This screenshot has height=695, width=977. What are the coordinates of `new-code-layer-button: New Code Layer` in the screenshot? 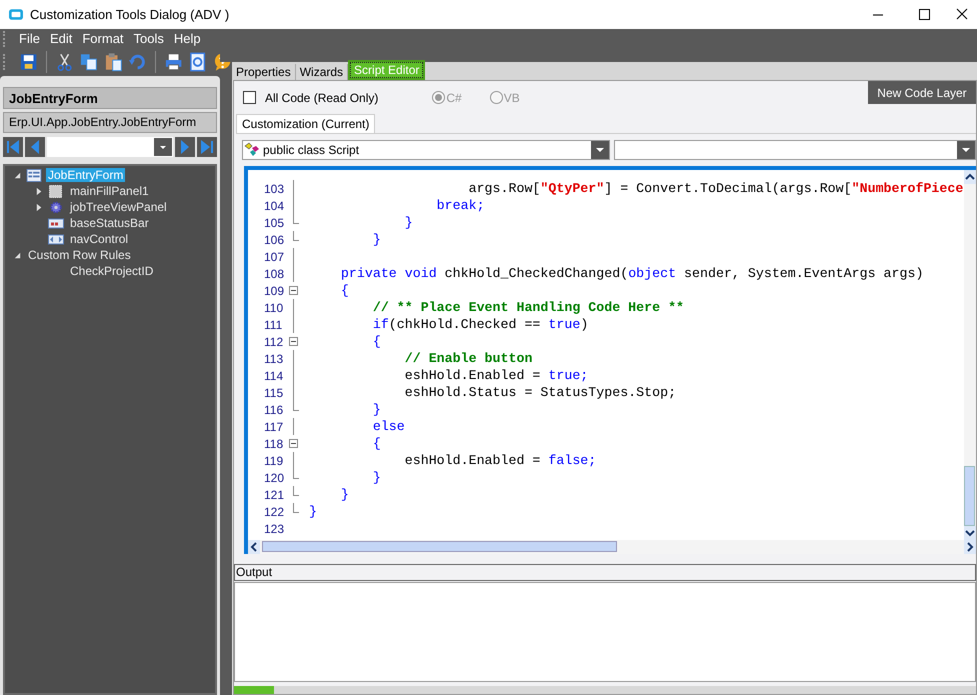 It's located at (922, 92).